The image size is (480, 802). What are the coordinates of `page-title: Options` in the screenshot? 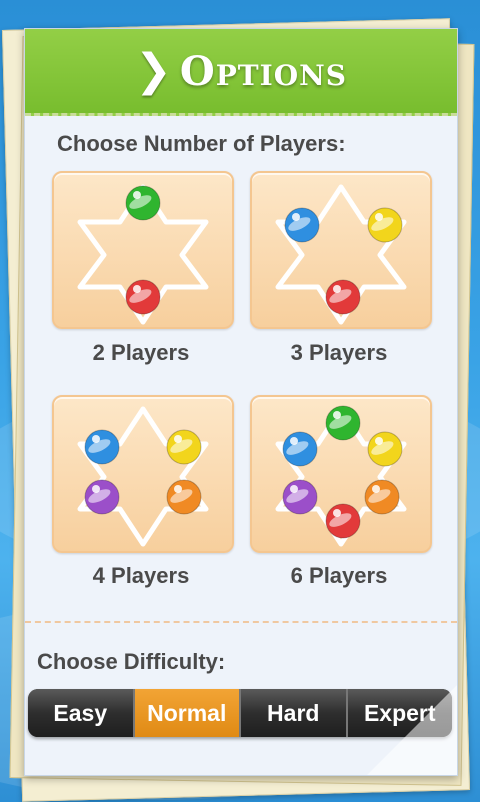 It's located at (263, 71).